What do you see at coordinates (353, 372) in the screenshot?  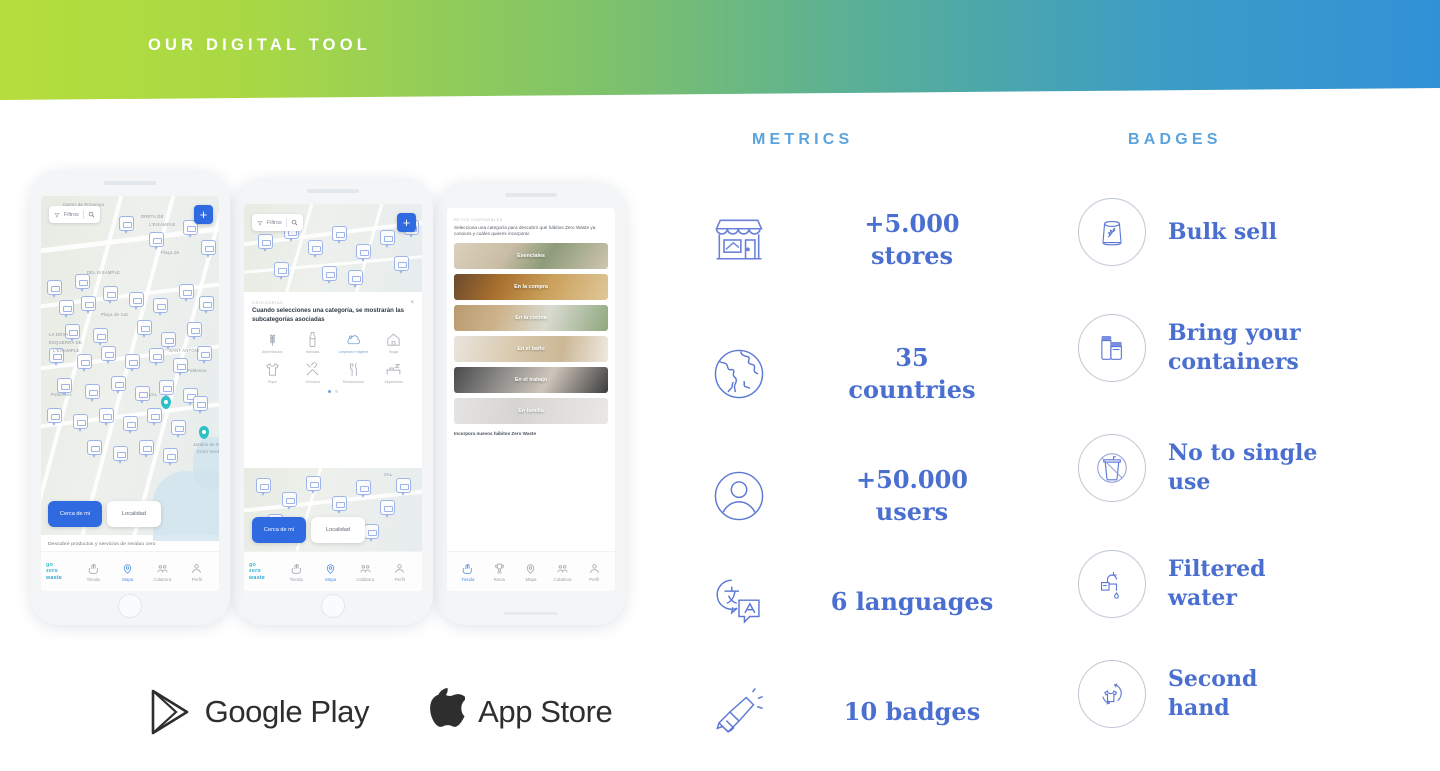 I see `category-restauracion: Restauración` at bounding box center [353, 372].